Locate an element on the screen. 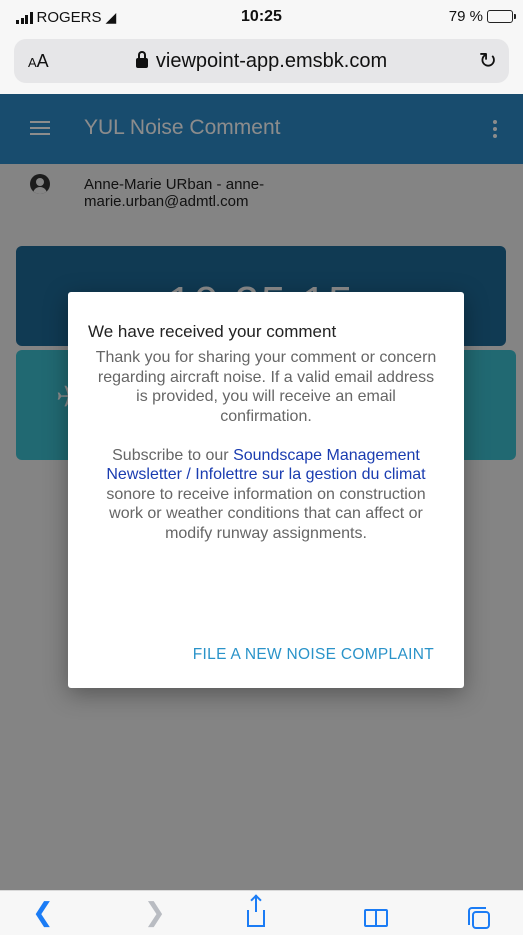  status-bar: ROGERS ◢ 10:25 79 % is located at coordinates (261, 17).